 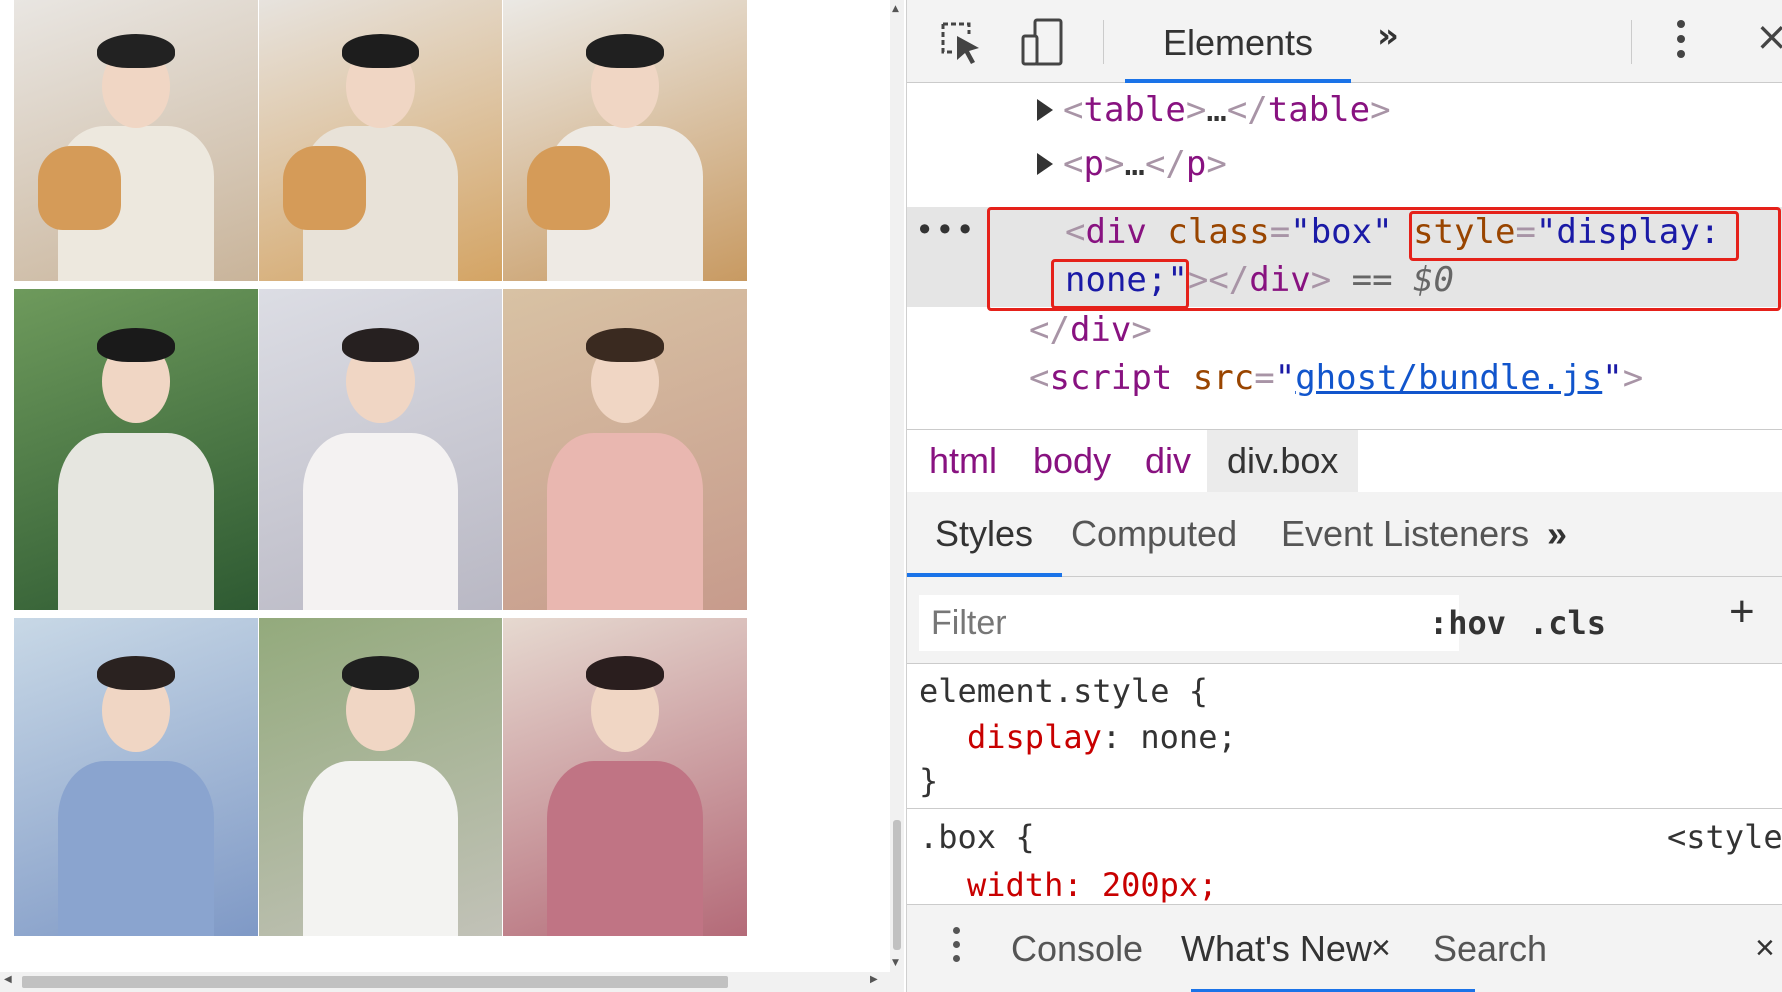 I want to click on tab-styles: Styles, so click(x=984, y=534).